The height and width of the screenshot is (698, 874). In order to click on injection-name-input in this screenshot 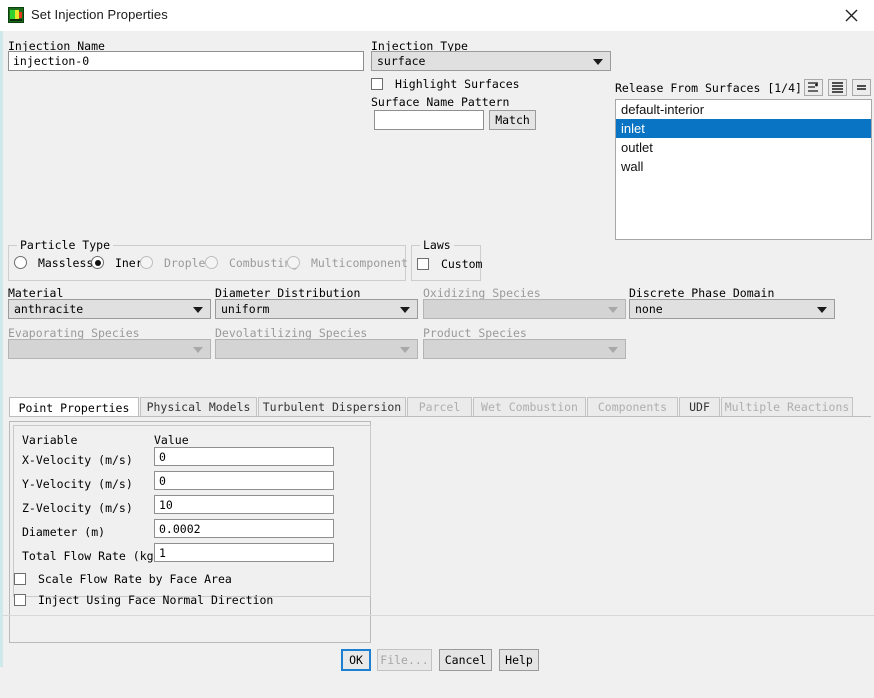, I will do `click(186, 61)`.